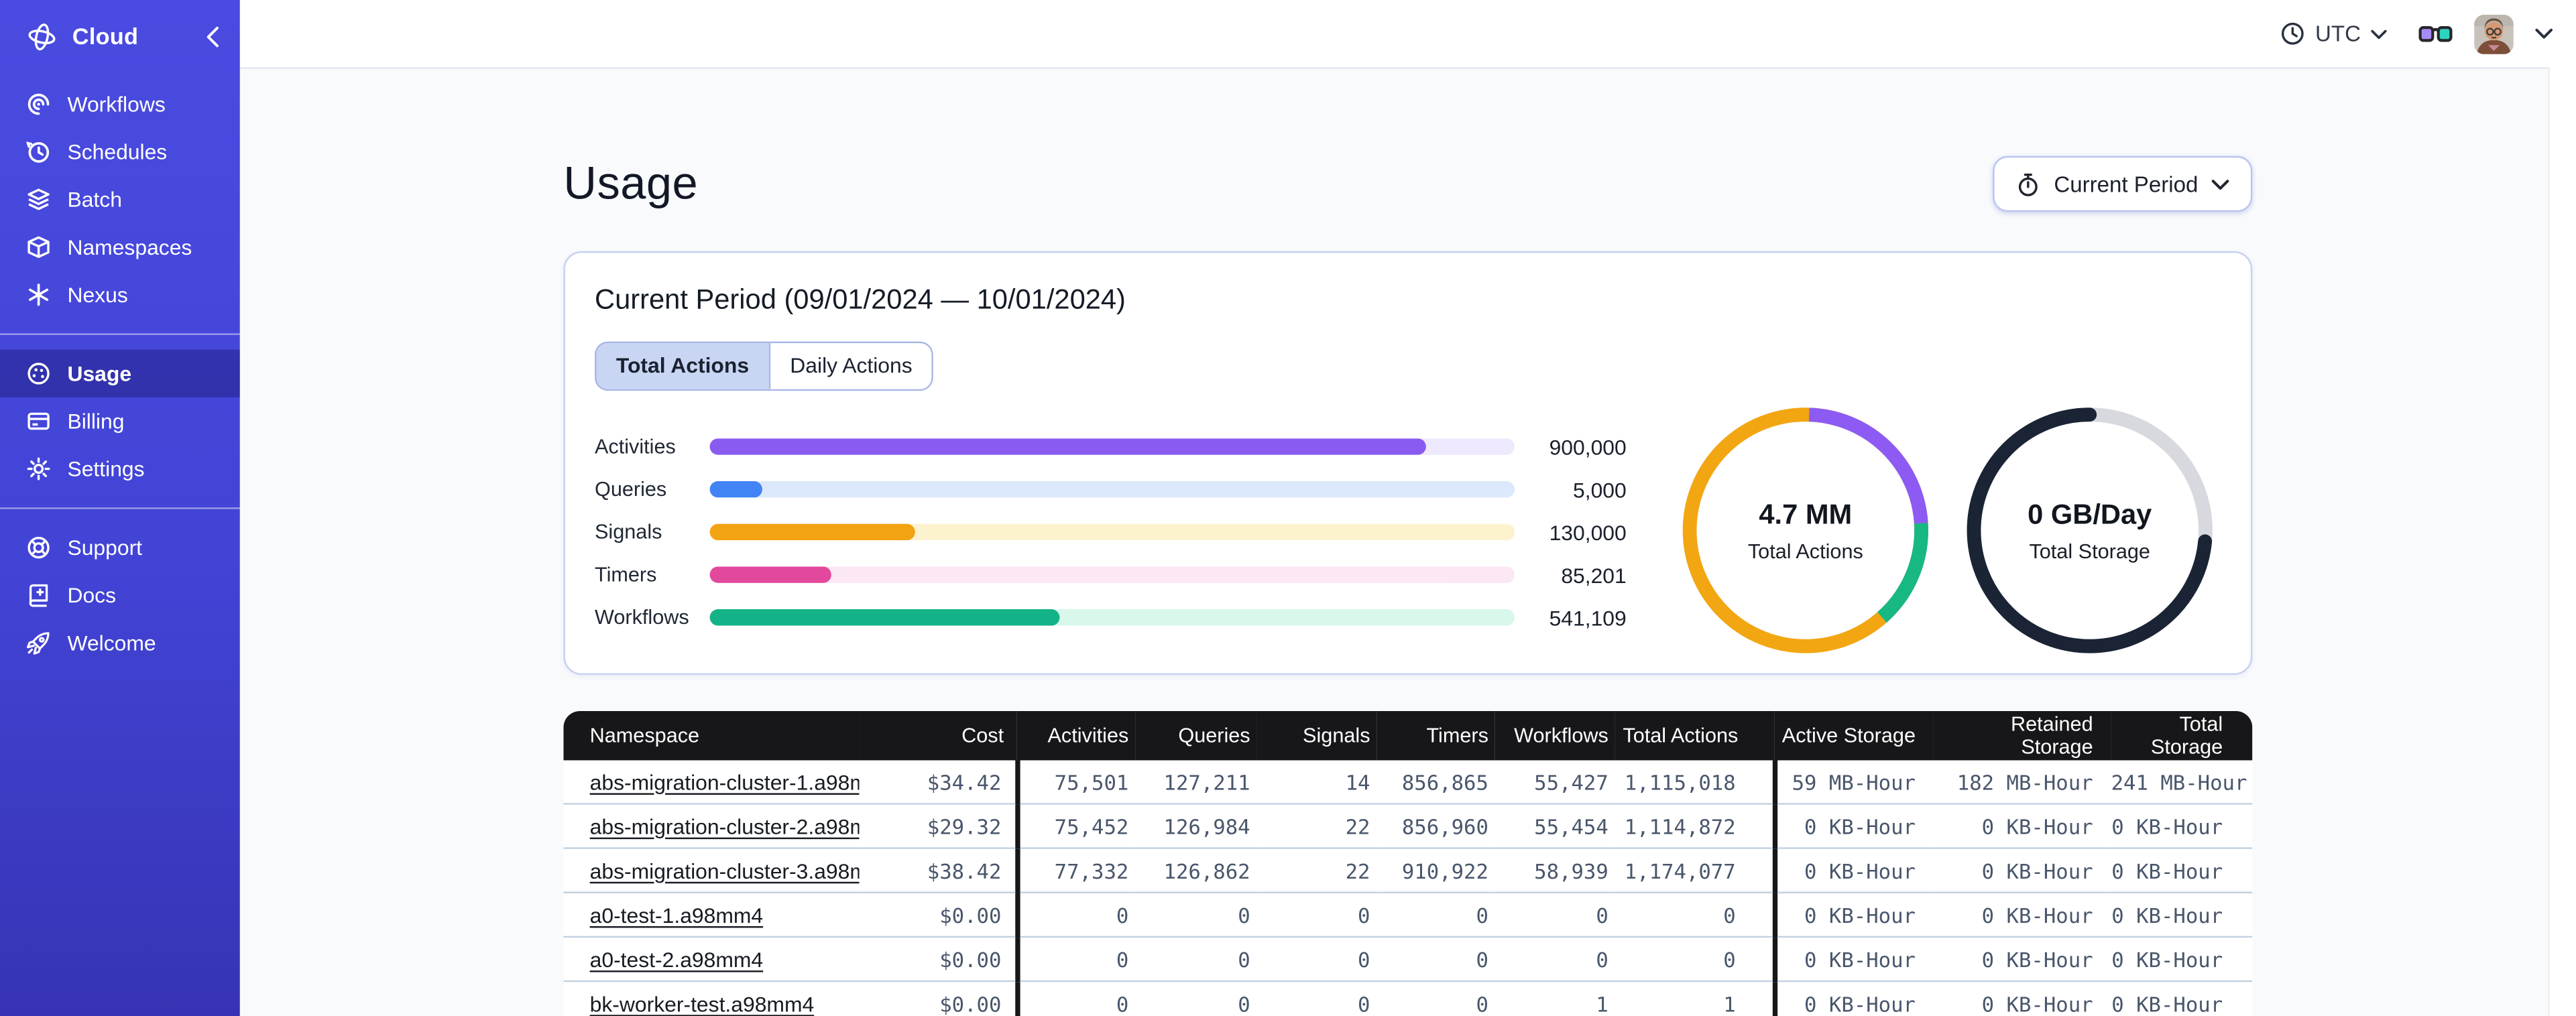  I want to click on sidebar-item-nexus: Nexus, so click(120, 294).